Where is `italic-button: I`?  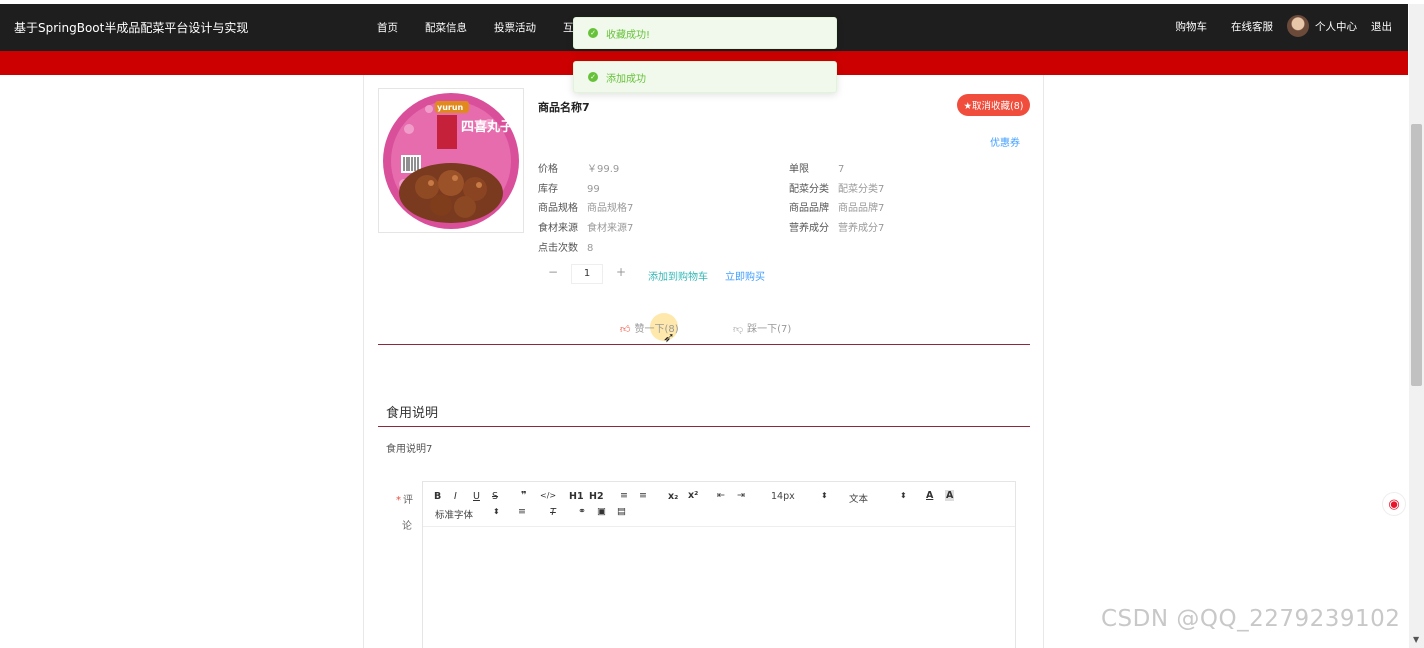 italic-button: I is located at coordinates (455, 496).